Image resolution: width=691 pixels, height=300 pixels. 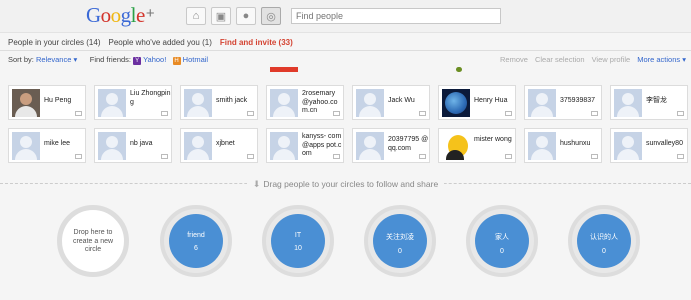 I want to click on circle-friend: friend 6, so click(x=196, y=241).